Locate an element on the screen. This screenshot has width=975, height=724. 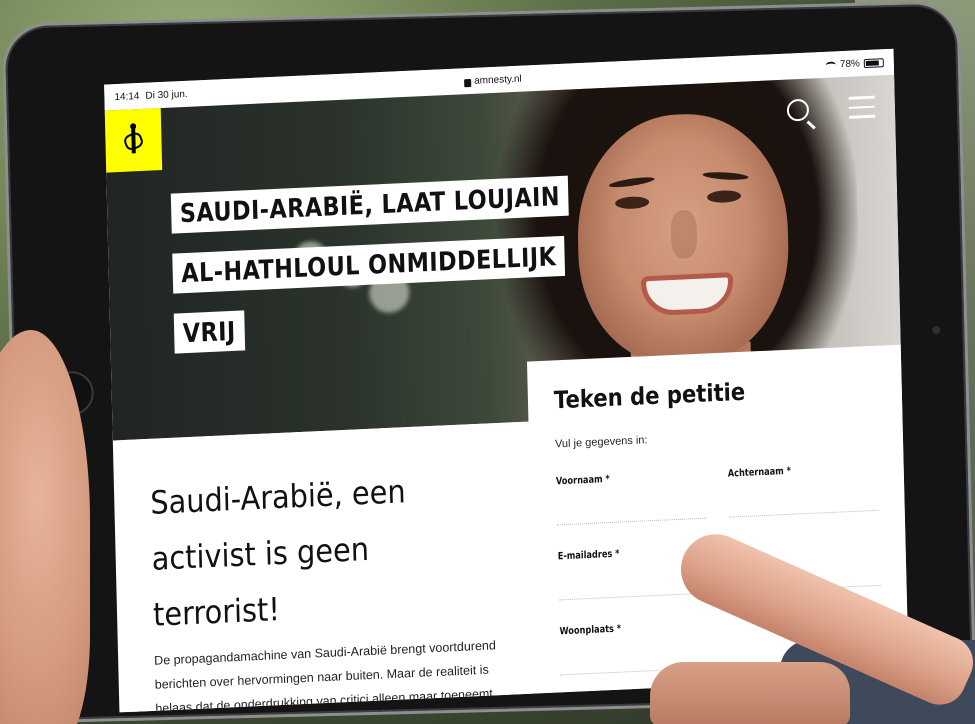
battery-icon is located at coordinates (873, 62).